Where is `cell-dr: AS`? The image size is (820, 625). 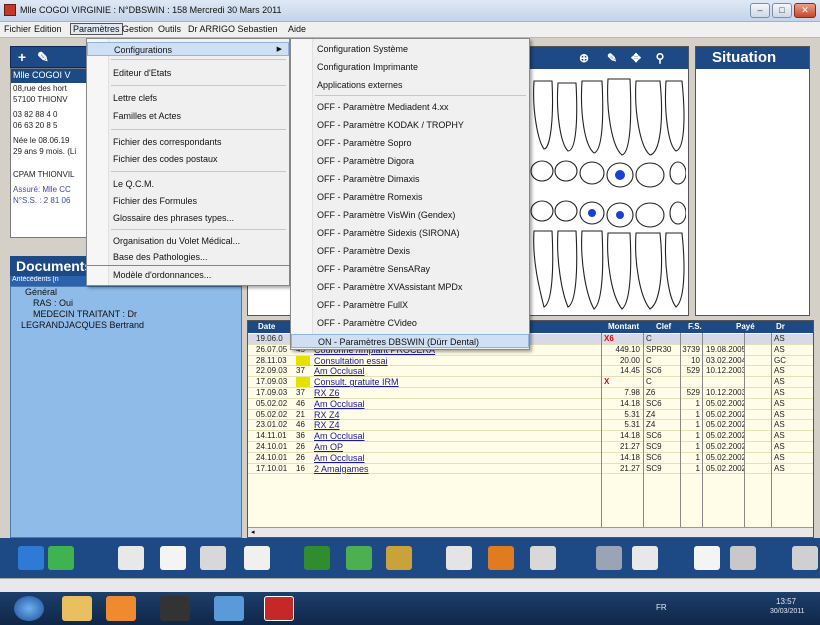
cell-dr: AS is located at coordinates (779, 446).